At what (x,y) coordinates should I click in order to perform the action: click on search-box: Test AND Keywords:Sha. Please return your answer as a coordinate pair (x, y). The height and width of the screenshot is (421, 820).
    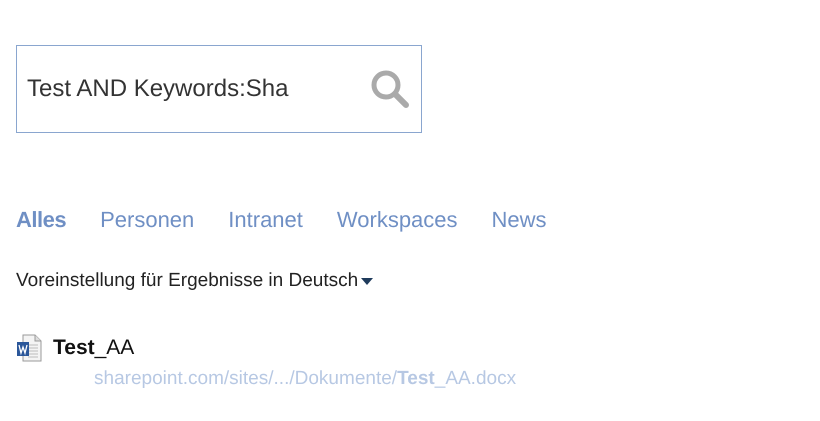
    Looking at the image, I should click on (219, 89).